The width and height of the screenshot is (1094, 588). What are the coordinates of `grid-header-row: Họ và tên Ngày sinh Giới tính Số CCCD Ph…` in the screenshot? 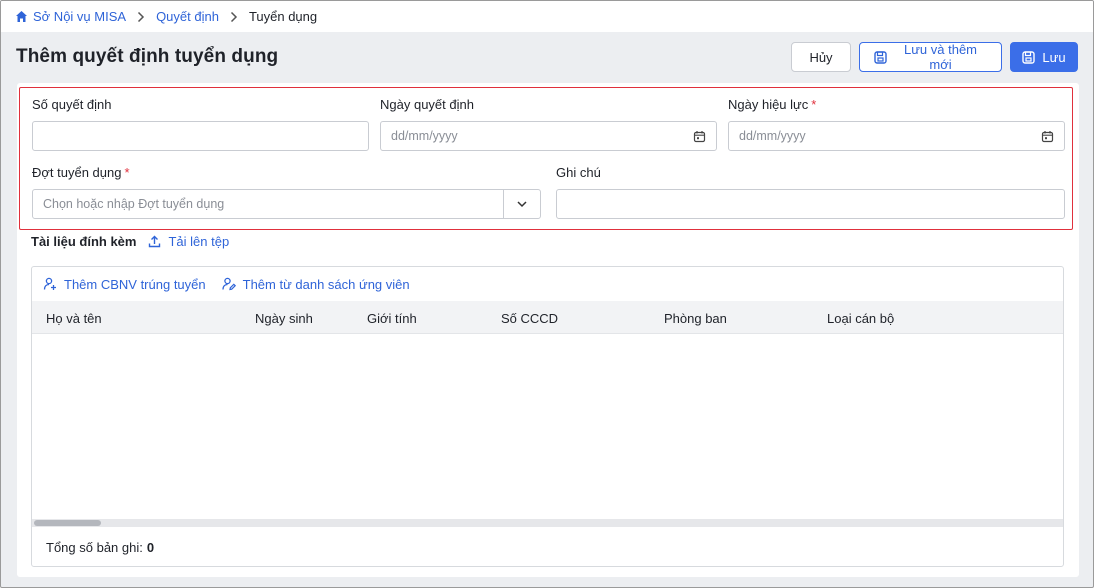 It's located at (547, 317).